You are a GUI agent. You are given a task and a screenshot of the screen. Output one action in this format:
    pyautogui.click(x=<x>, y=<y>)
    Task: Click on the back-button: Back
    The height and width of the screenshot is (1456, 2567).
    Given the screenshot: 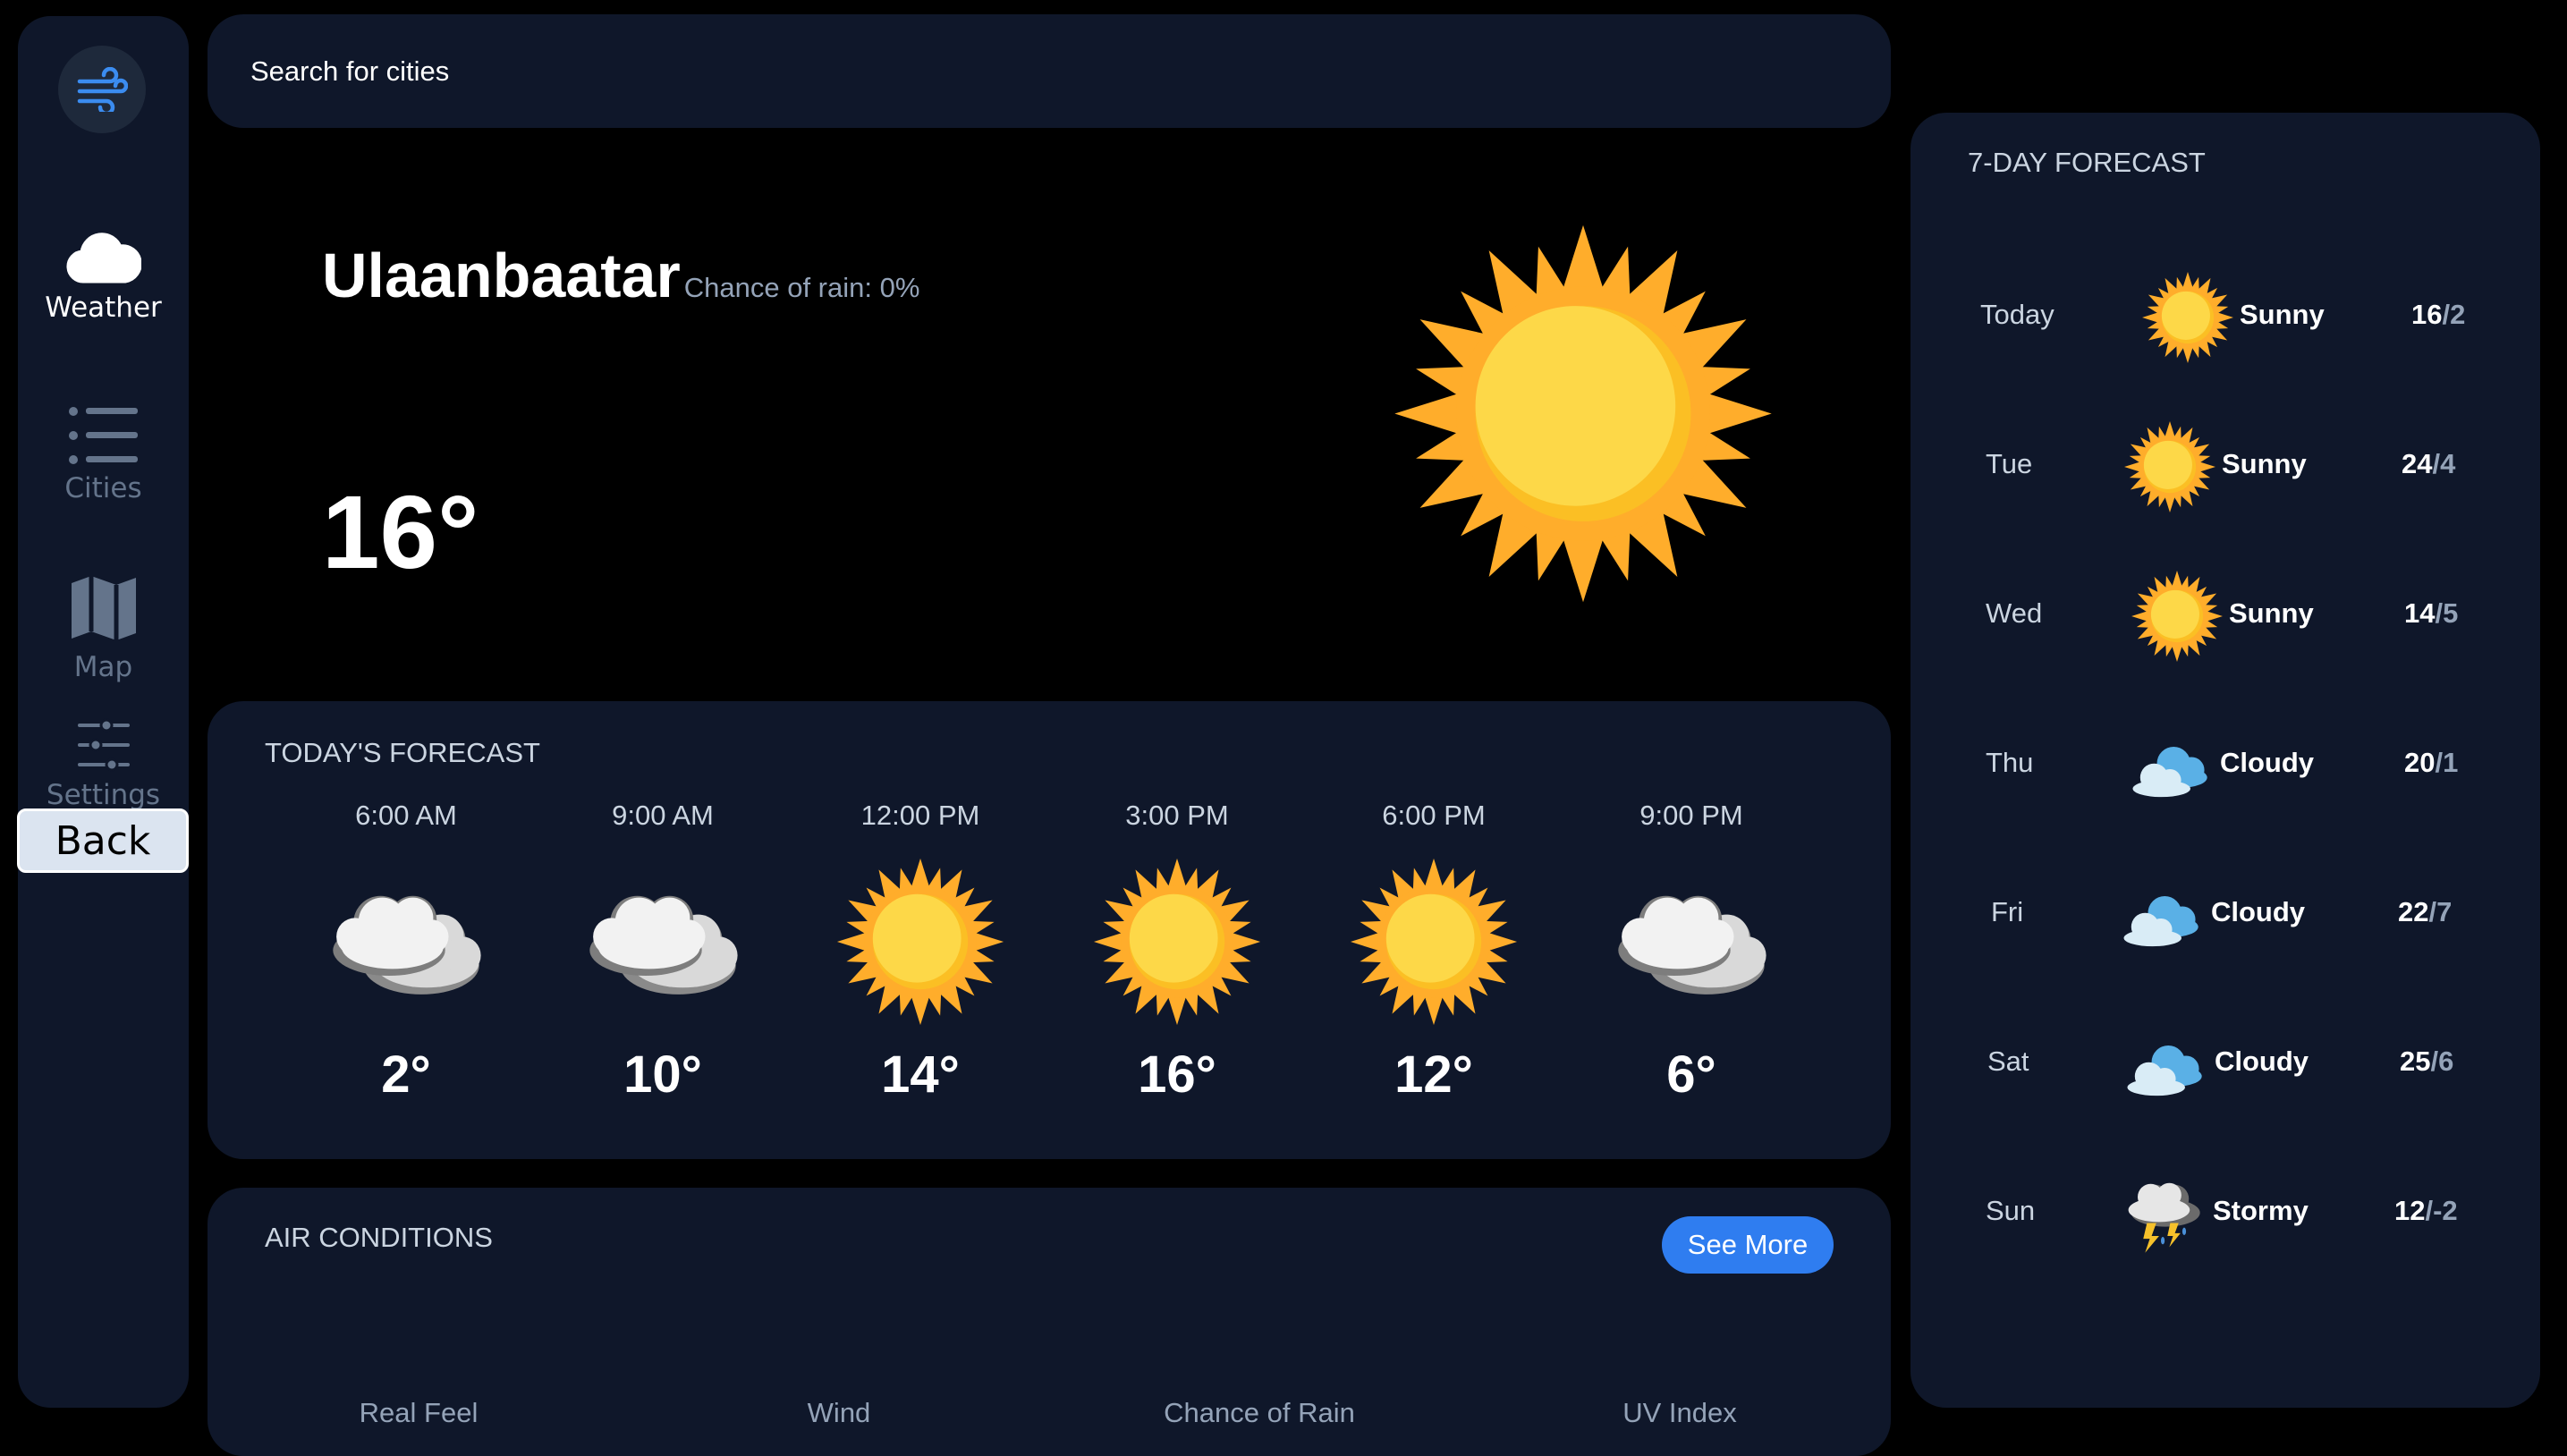 What is the action you would take?
    pyautogui.click(x=103, y=840)
    